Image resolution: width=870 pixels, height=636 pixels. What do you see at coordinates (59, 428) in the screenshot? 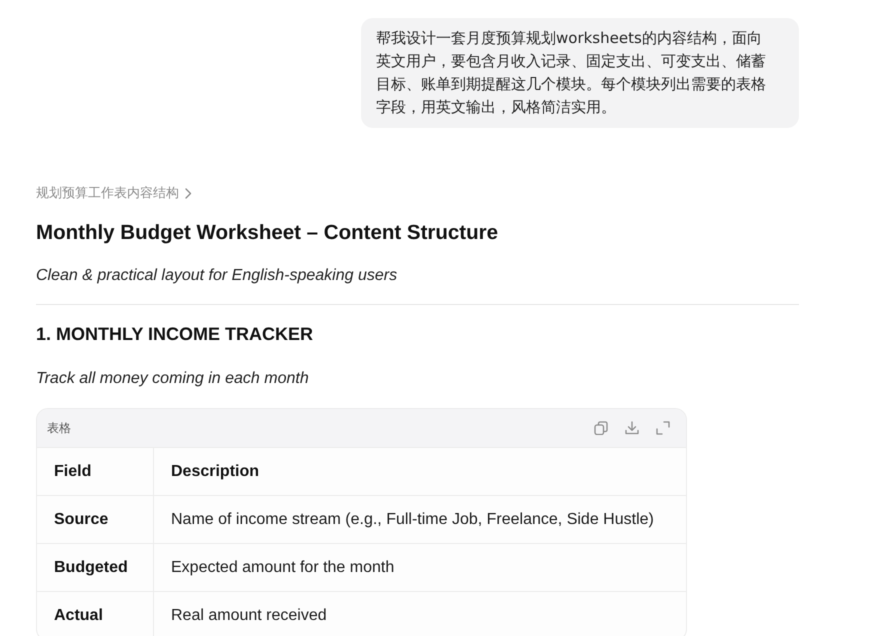
I see `table-label: 表格` at bounding box center [59, 428].